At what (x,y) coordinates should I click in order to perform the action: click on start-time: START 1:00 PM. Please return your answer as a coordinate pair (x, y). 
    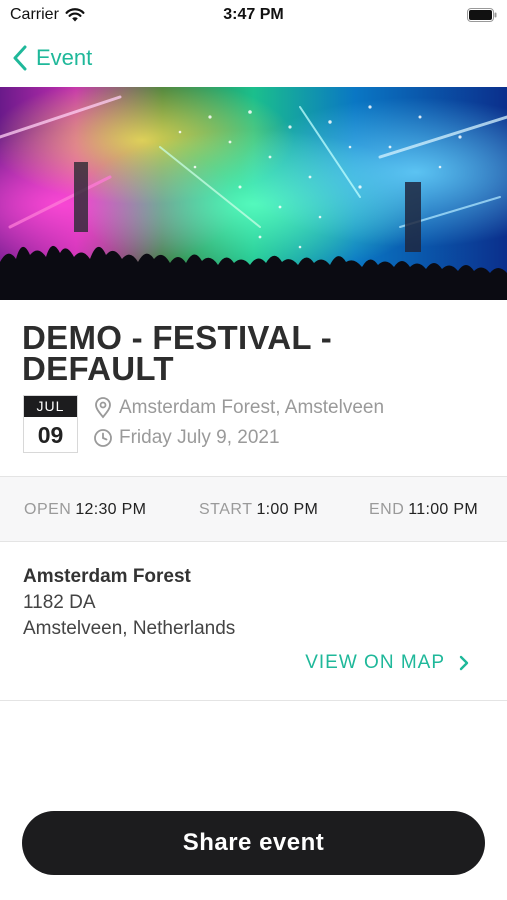
    Looking at the image, I should click on (258, 510).